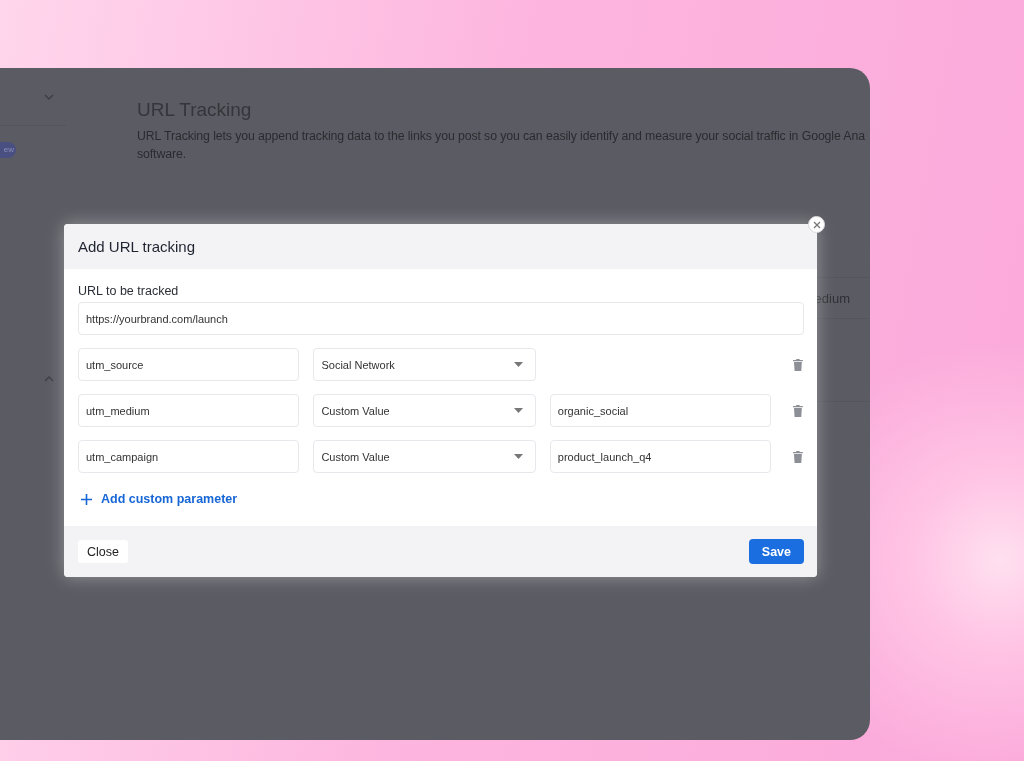 This screenshot has height=761, width=1024. I want to click on modal-title: Add URL tracking, so click(136, 246).